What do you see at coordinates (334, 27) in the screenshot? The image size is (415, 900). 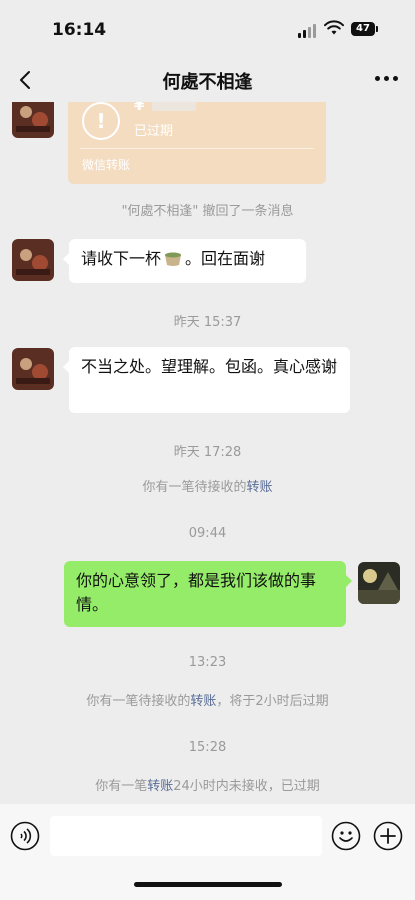 I see `wifi-icon` at bounding box center [334, 27].